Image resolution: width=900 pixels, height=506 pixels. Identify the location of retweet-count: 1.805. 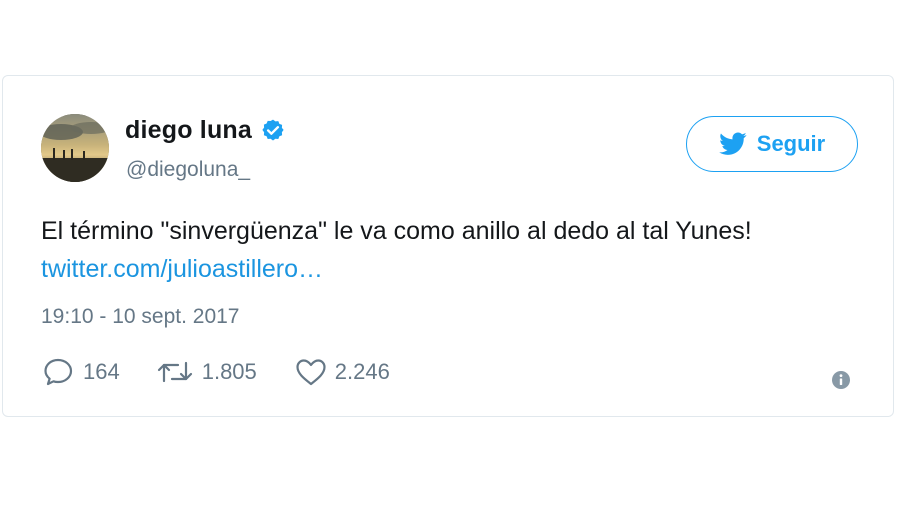
(229, 371).